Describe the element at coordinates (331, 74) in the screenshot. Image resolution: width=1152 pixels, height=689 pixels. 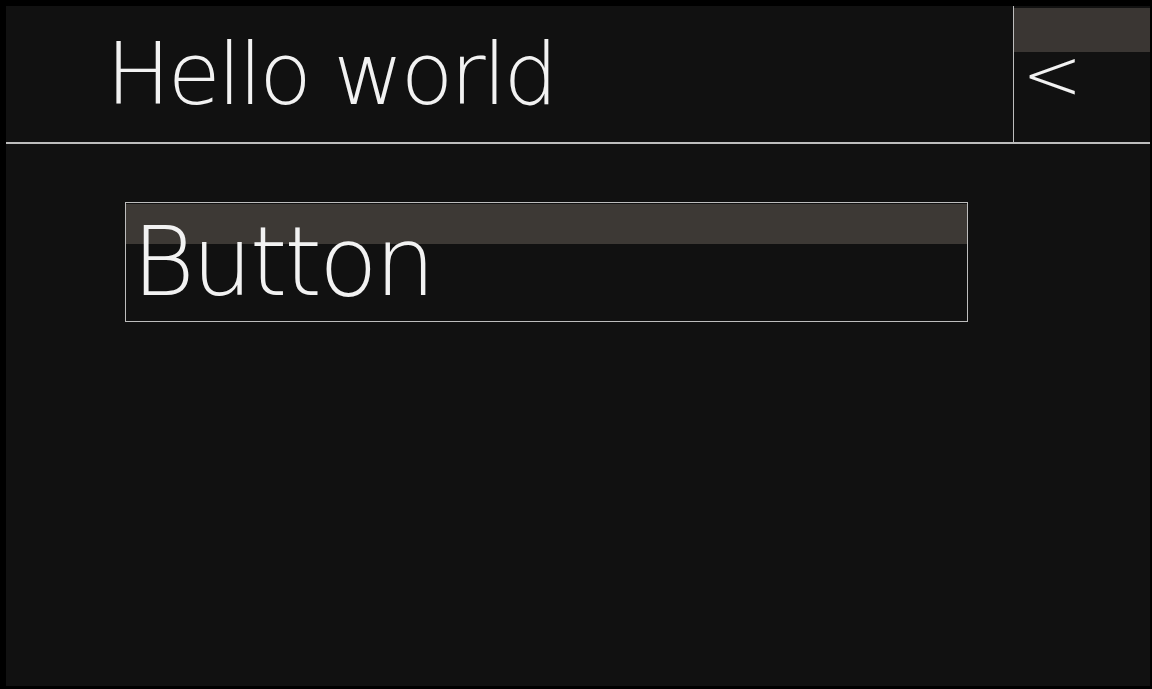
I see `screen-title: Hello world` at that location.